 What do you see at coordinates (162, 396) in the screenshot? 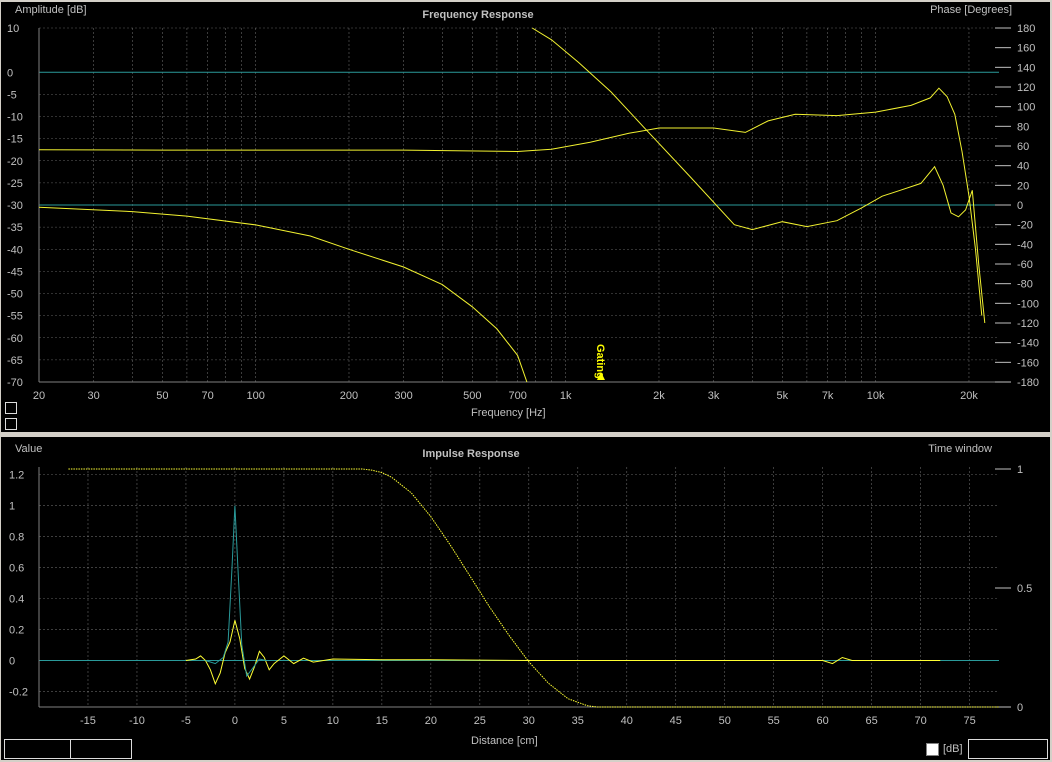
I see `frequency-tick-label: 50` at bounding box center [162, 396].